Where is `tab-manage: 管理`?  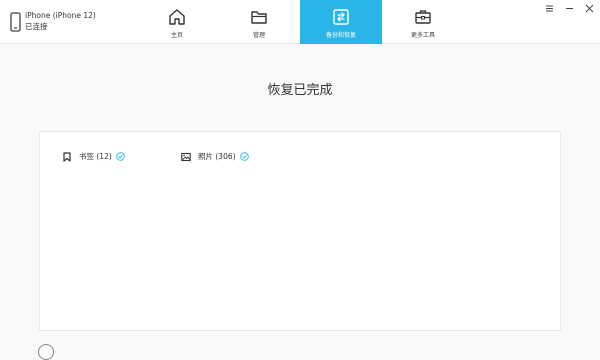 tab-manage: 管理 is located at coordinates (259, 22).